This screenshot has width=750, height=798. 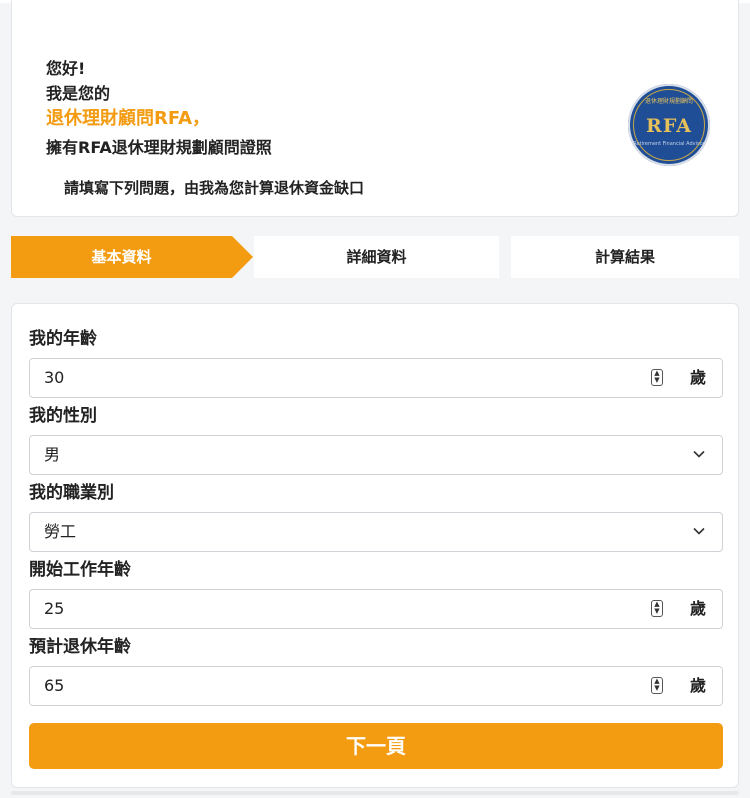 I want to click on gender-value: 男, so click(x=52, y=454).